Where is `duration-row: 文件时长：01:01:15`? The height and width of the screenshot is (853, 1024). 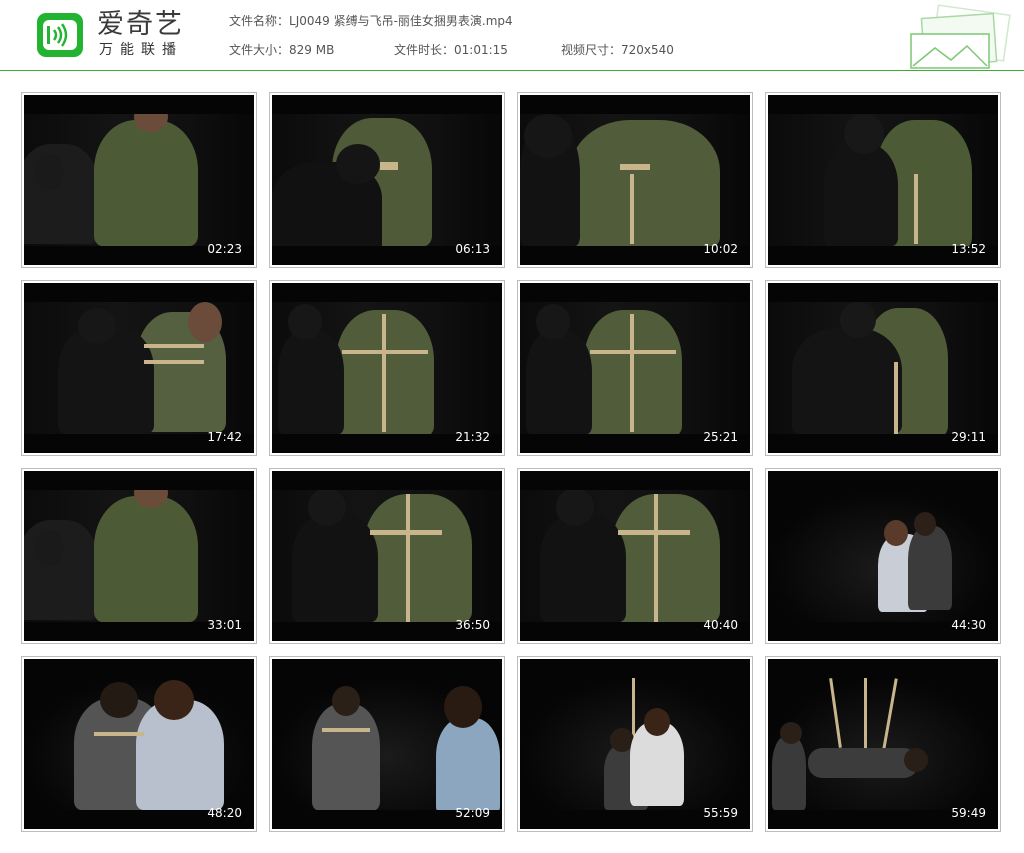 duration-row: 文件时长：01:01:15 is located at coordinates (451, 50).